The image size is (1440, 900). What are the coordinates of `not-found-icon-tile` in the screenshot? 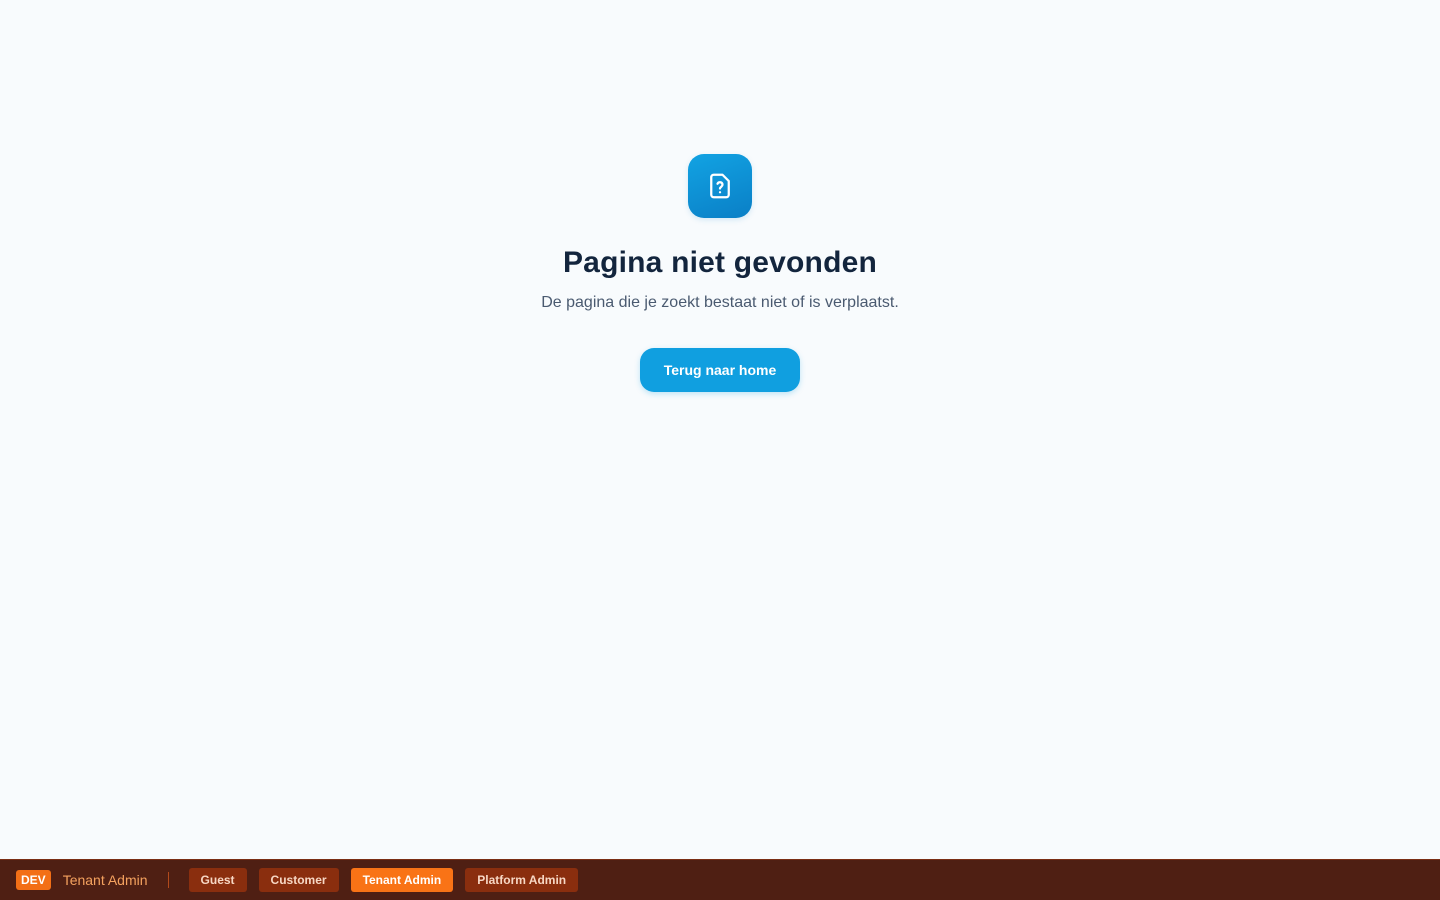 It's located at (720, 186).